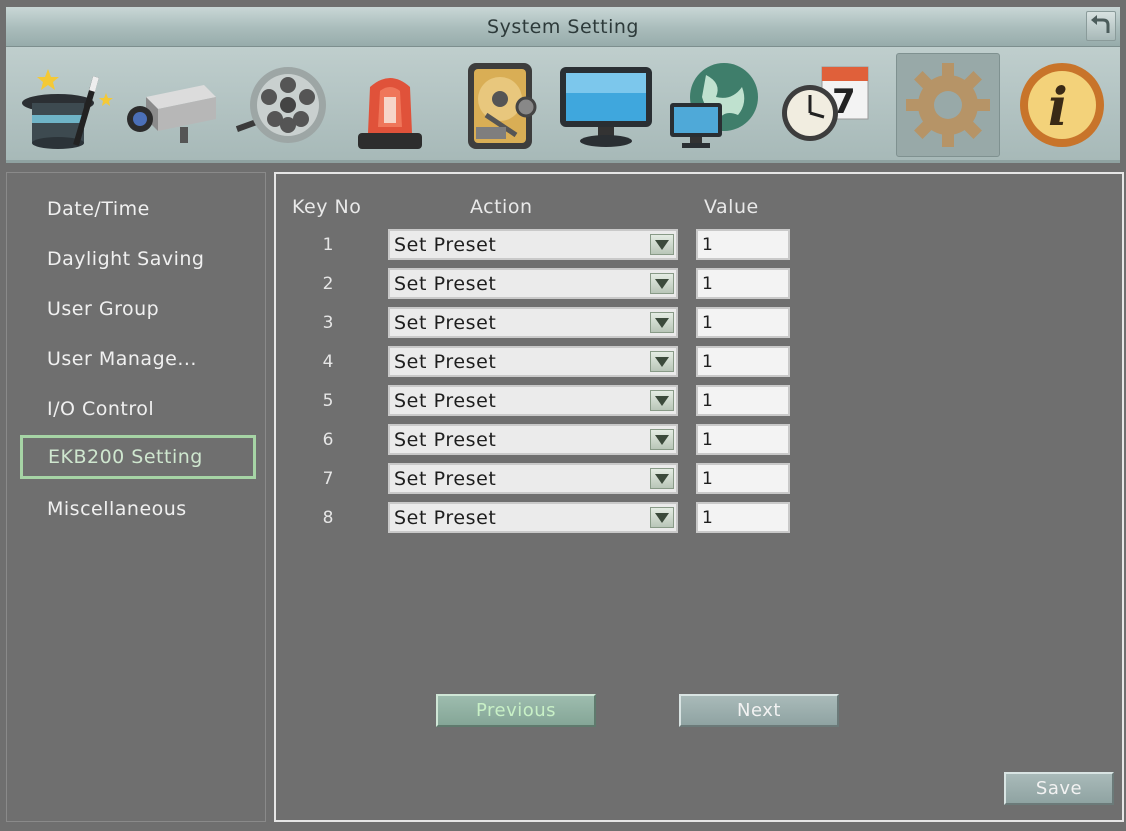 The width and height of the screenshot is (1126, 831). What do you see at coordinates (67, 109) in the screenshot?
I see `magic-hat-icon` at bounding box center [67, 109].